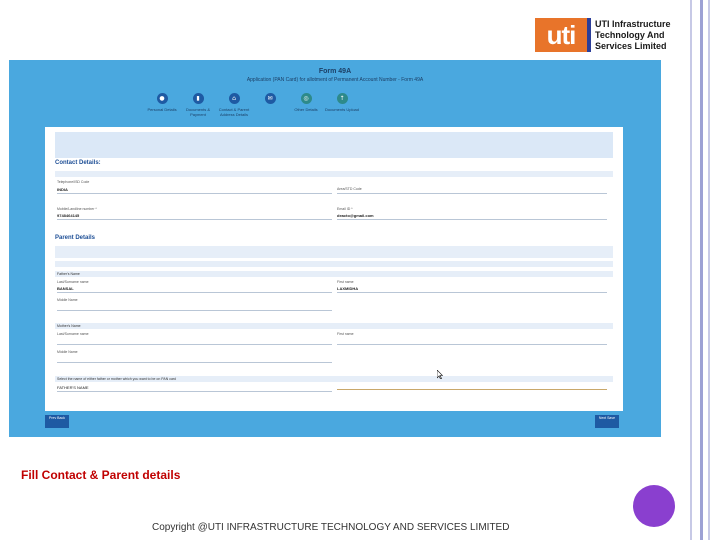  I want to click on mobile-label: Mobile/Landline number *, so click(77, 209).